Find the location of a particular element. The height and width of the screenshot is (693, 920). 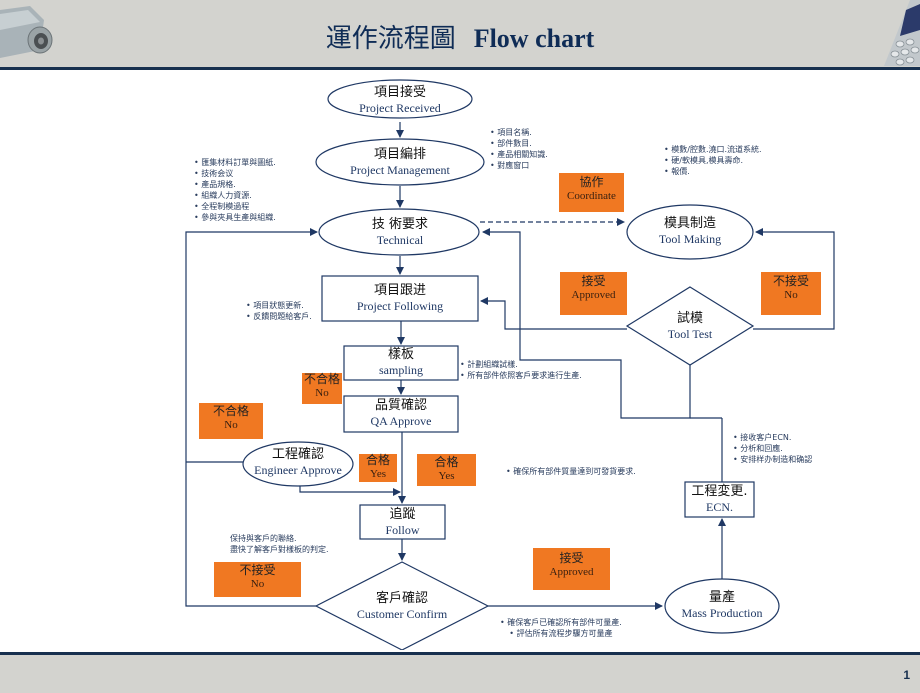

notes-tool-making: 模數/腔數.澆口.流道系統. 硬/軟模具,模具壽命. 報價. is located at coordinates (713, 160).